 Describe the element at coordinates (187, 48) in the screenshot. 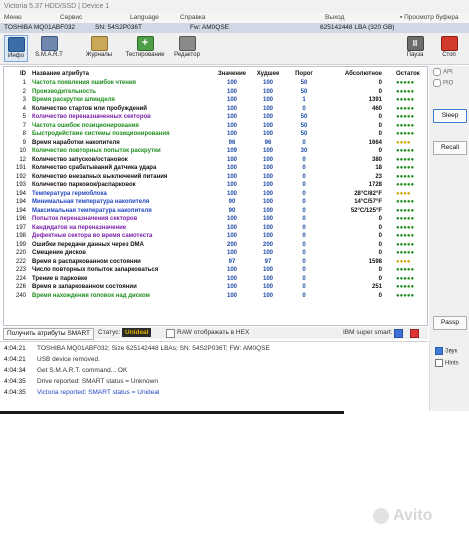

I see `editor-button: Редактор` at that location.